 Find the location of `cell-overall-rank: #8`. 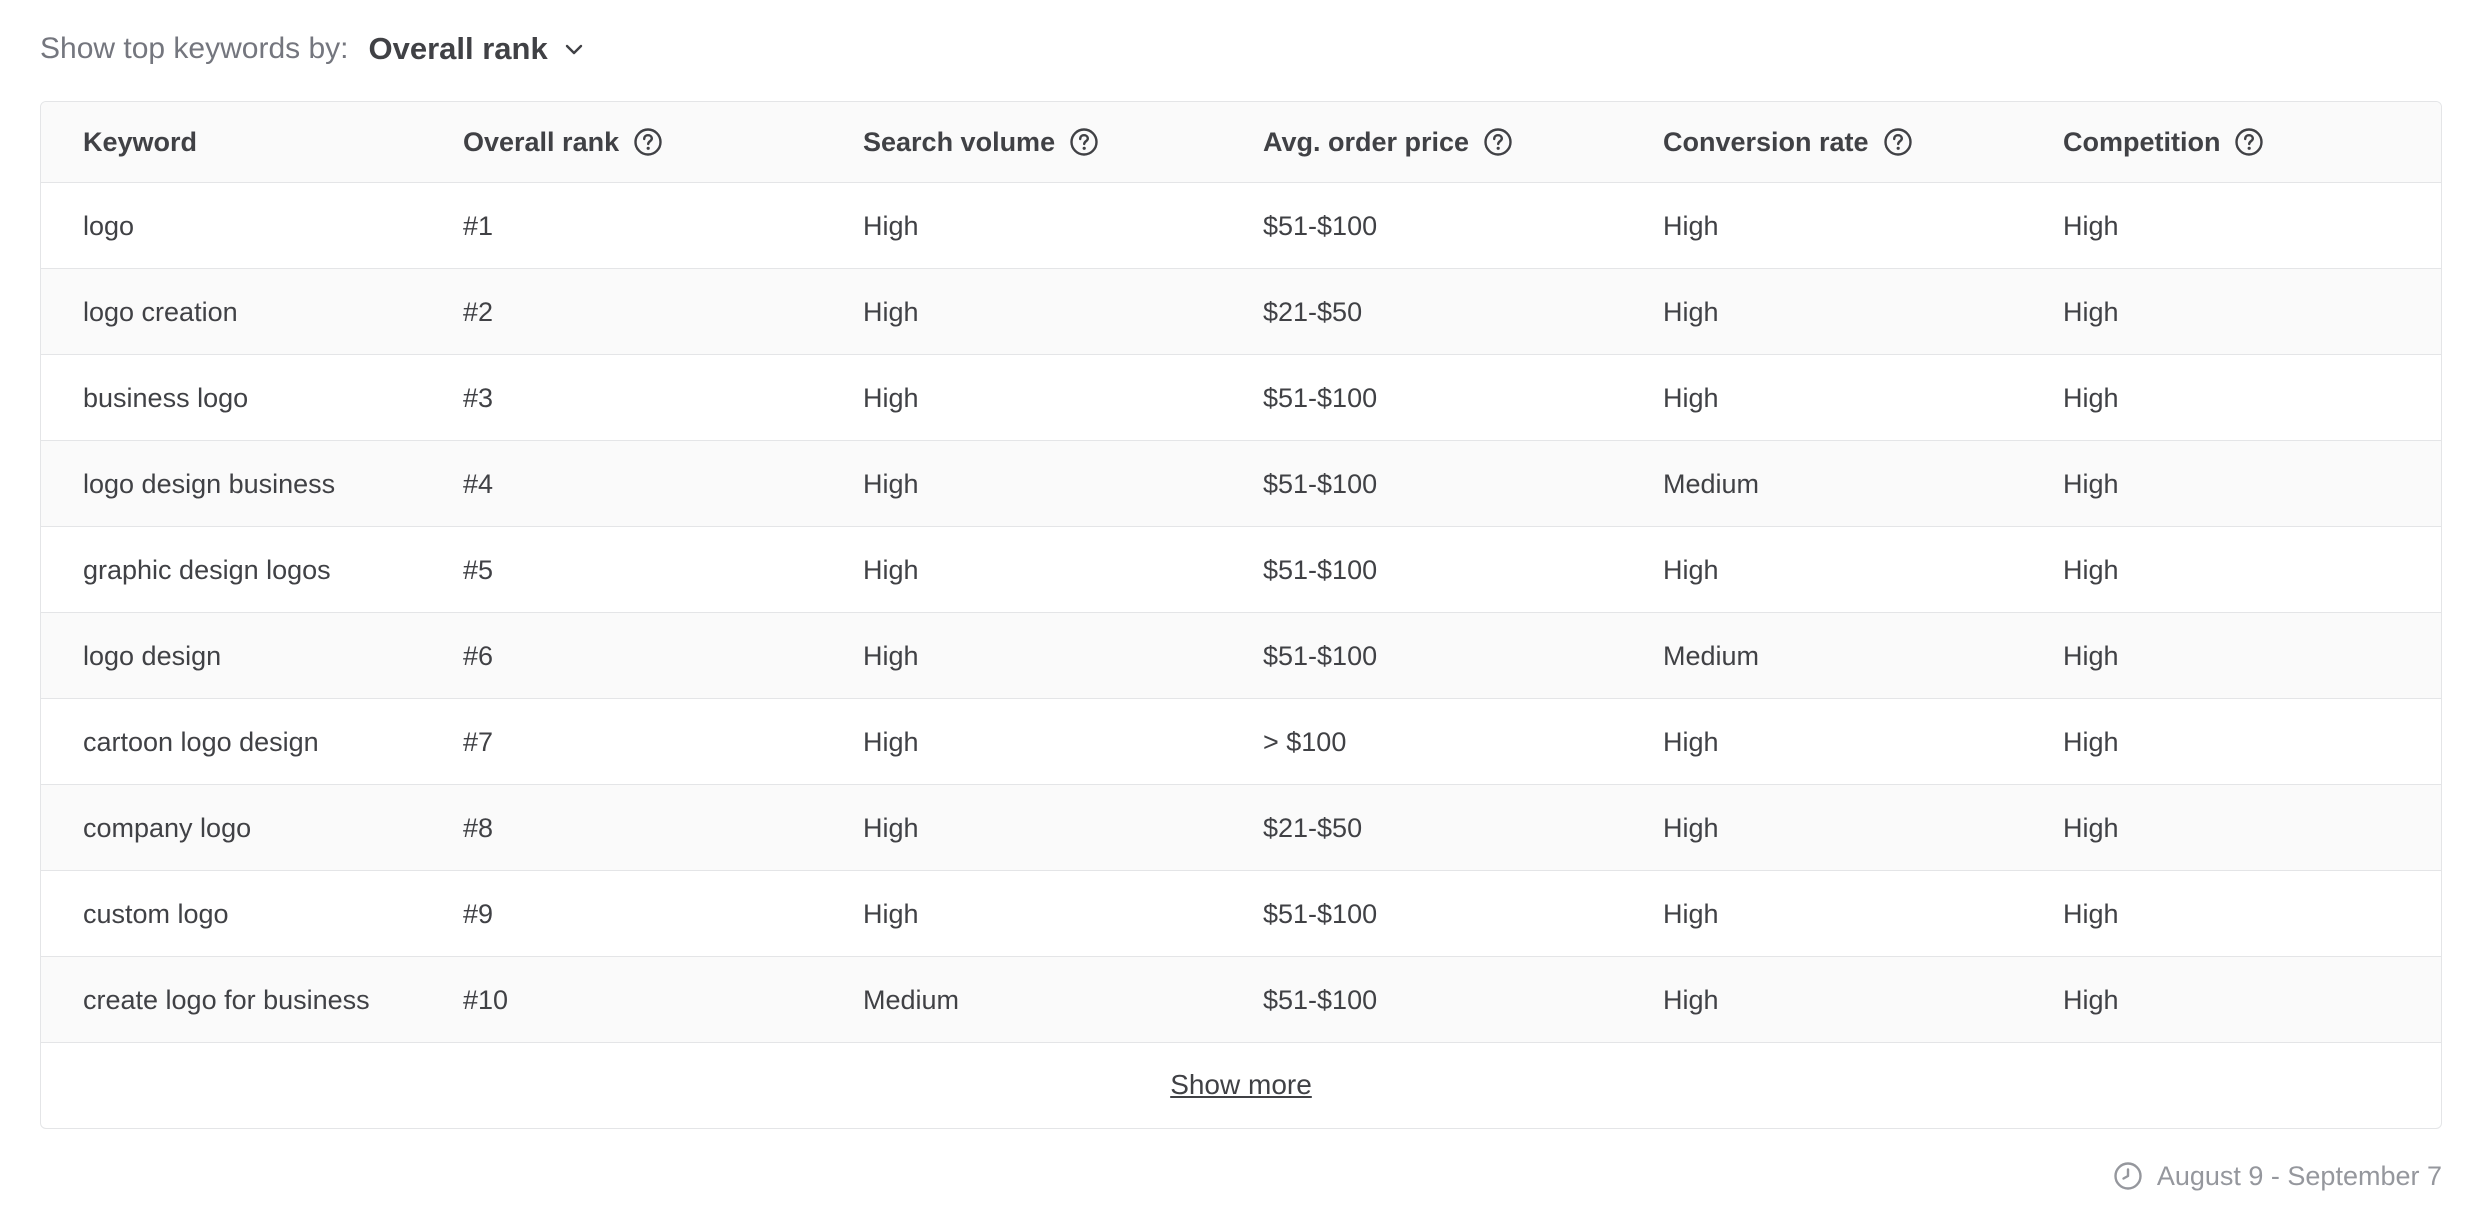

cell-overall-rank: #8 is located at coordinates (478, 827).